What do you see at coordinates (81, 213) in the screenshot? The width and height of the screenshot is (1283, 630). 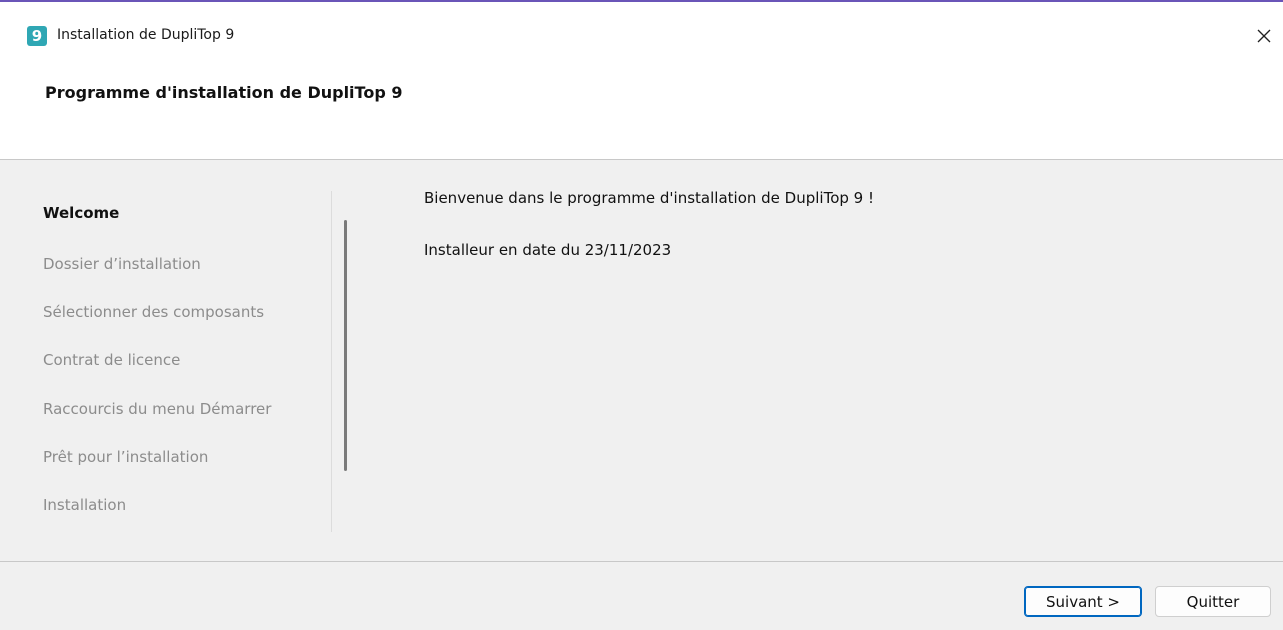 I see `step-welcome: Welcome` at bounding box center [81, 213].